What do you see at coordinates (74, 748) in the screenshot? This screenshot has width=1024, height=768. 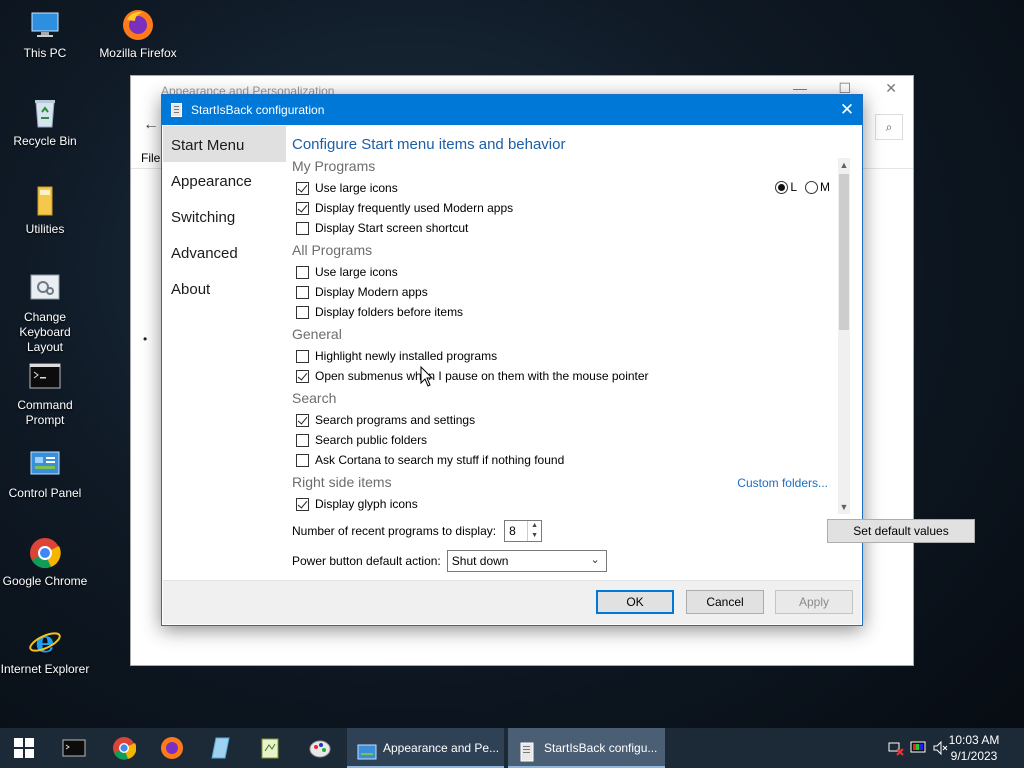 I see `taskbar-command-prompt-icon` at bounding box center [74, 748].